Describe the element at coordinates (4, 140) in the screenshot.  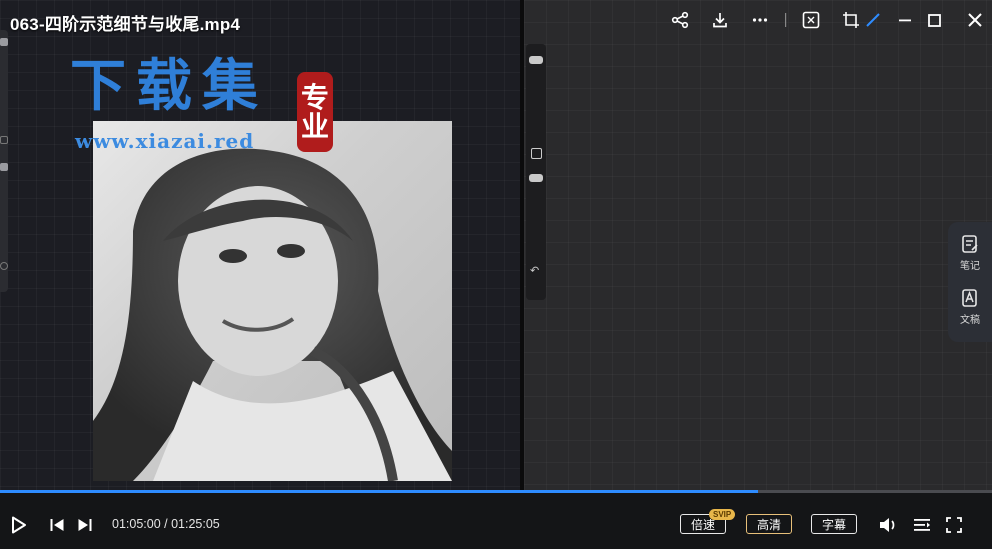
I see `modify-button-icon` at that location.